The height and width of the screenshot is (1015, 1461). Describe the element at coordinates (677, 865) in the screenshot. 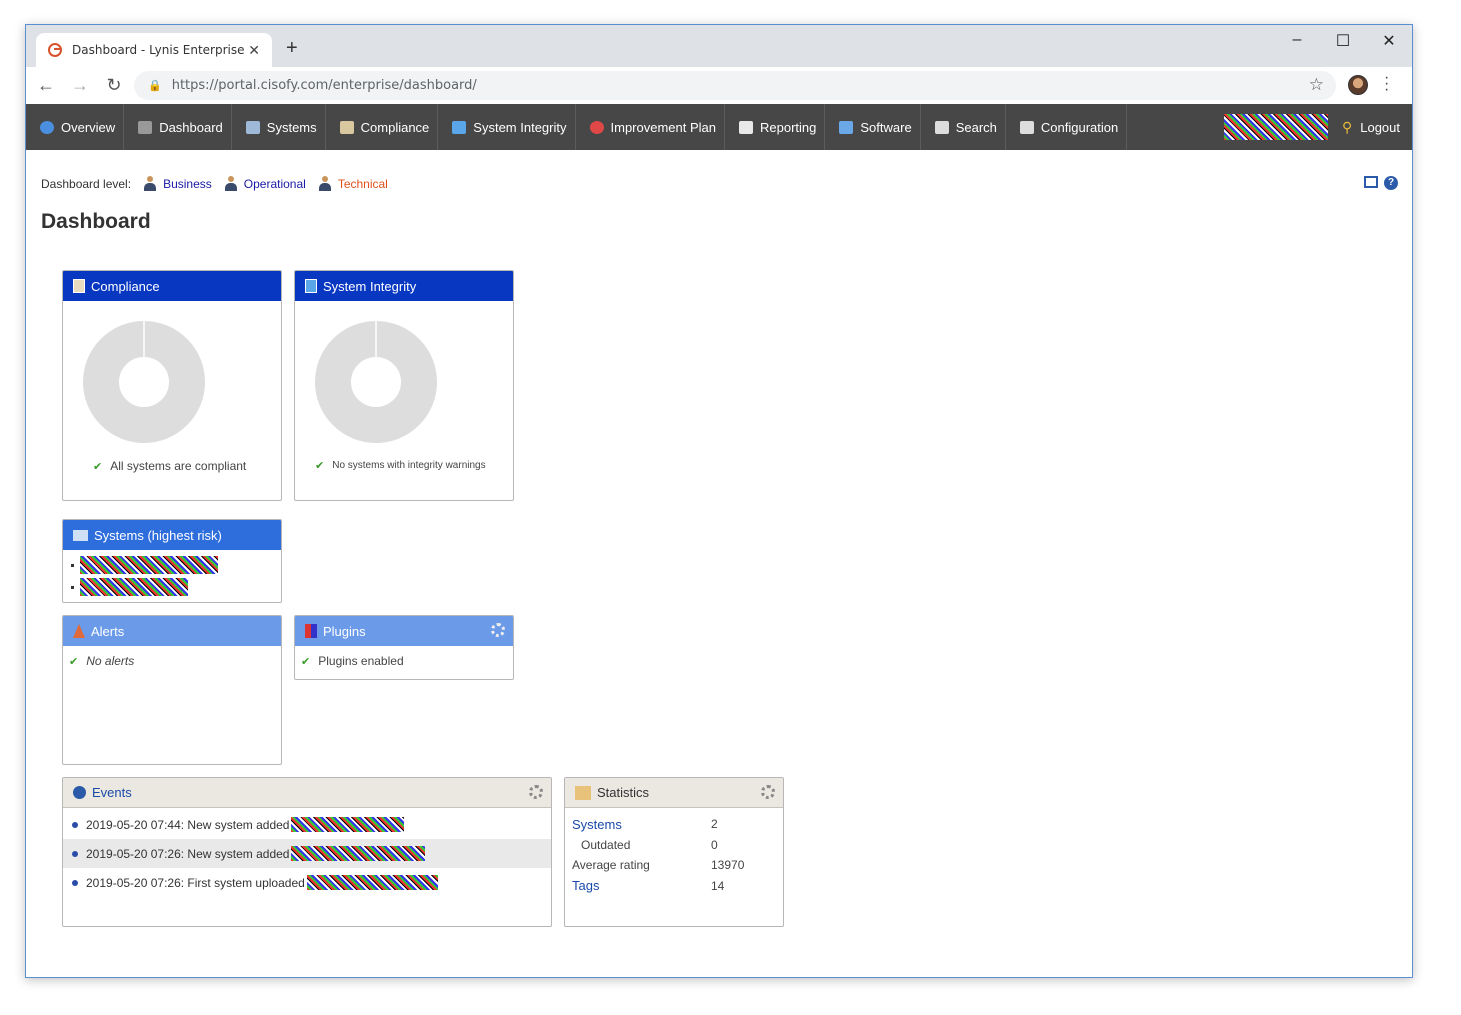

I see `table-row: Average rating 13970` at that location.